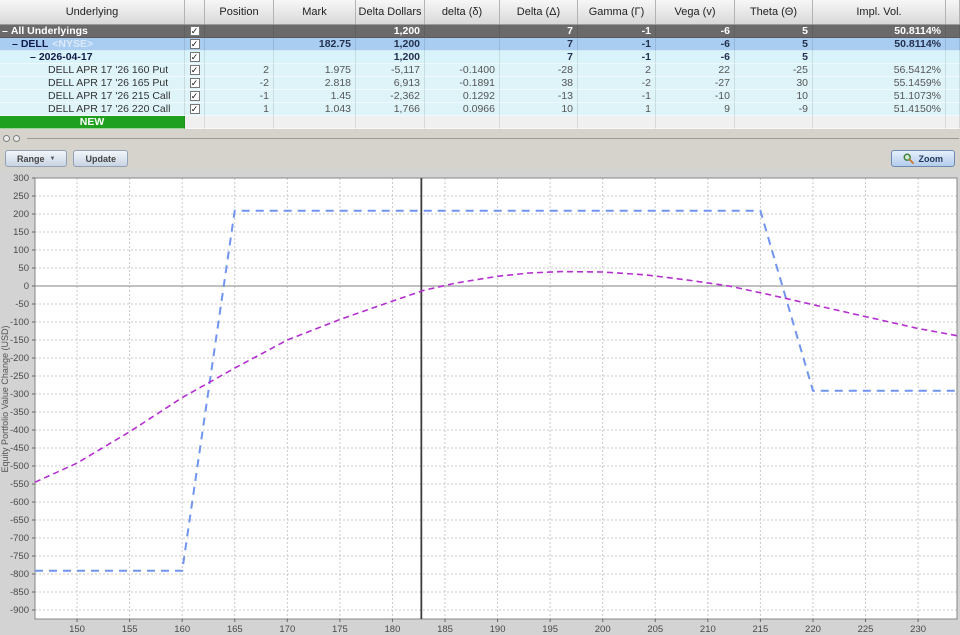 This screenshot has height=635, width=960. Describe the element at coordinates (77, 629) in the screenshot. I see `x-tick-label: 150` at that location.